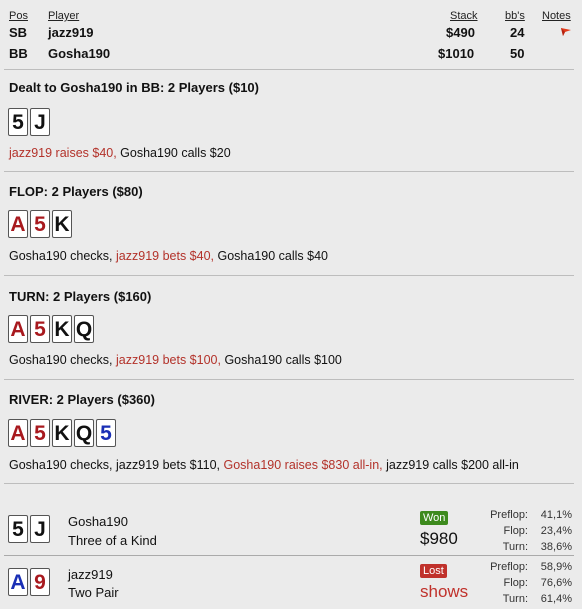  I want to click on equity-value: 41,1%, so click(556, 515).